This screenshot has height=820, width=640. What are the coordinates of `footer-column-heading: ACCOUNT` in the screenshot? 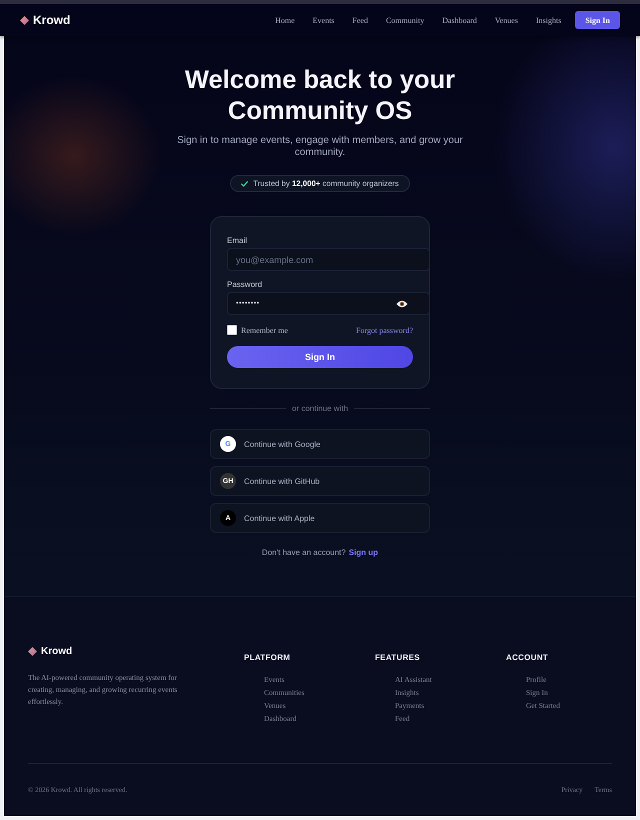 It's located at (527, 658).